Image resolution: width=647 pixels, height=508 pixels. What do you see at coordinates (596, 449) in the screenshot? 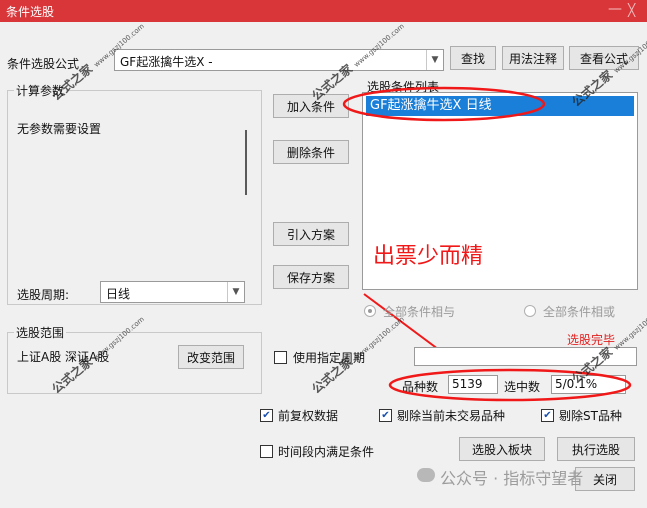
I see `execute-button: 执行选股` at bounding box center [596, 449].